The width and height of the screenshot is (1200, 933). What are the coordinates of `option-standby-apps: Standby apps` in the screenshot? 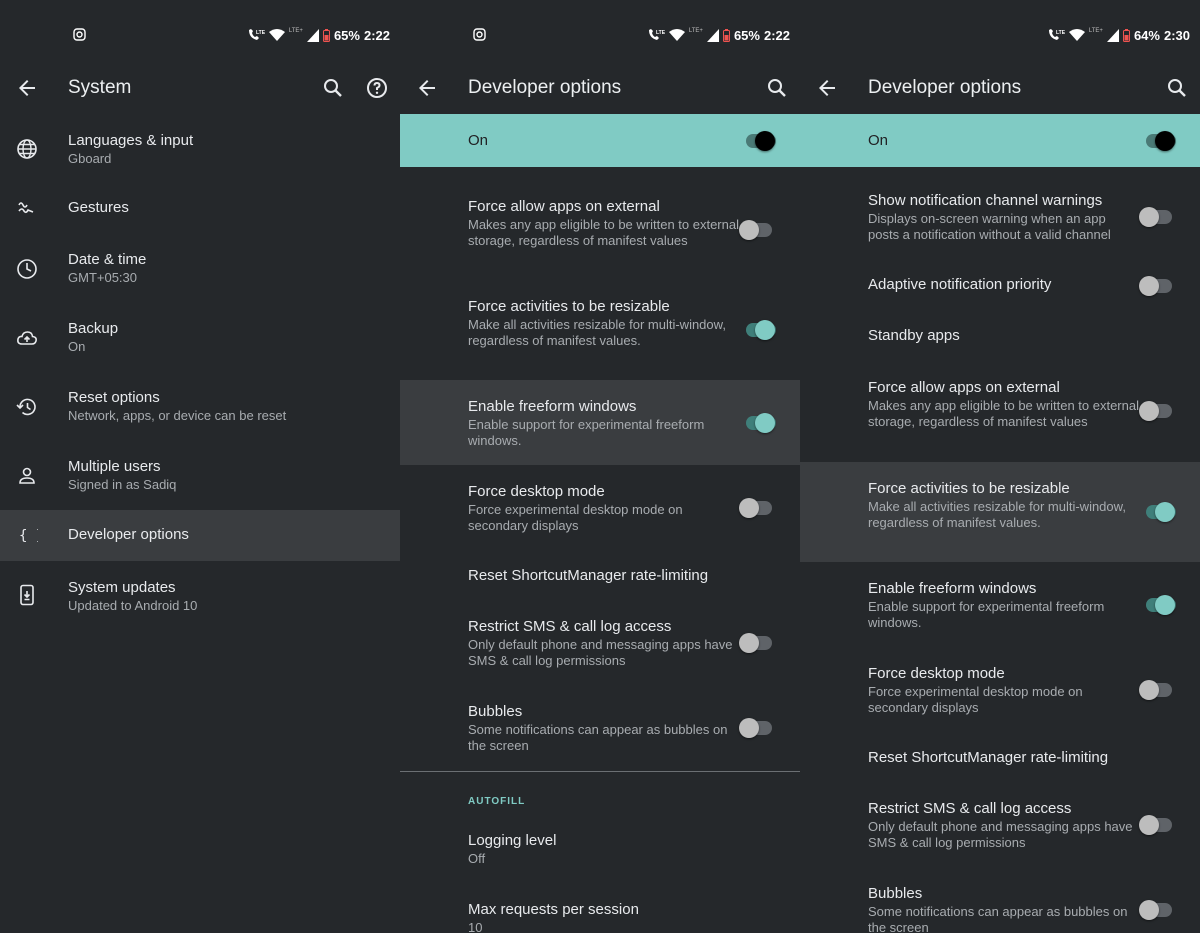 It's located at (1000, 338).